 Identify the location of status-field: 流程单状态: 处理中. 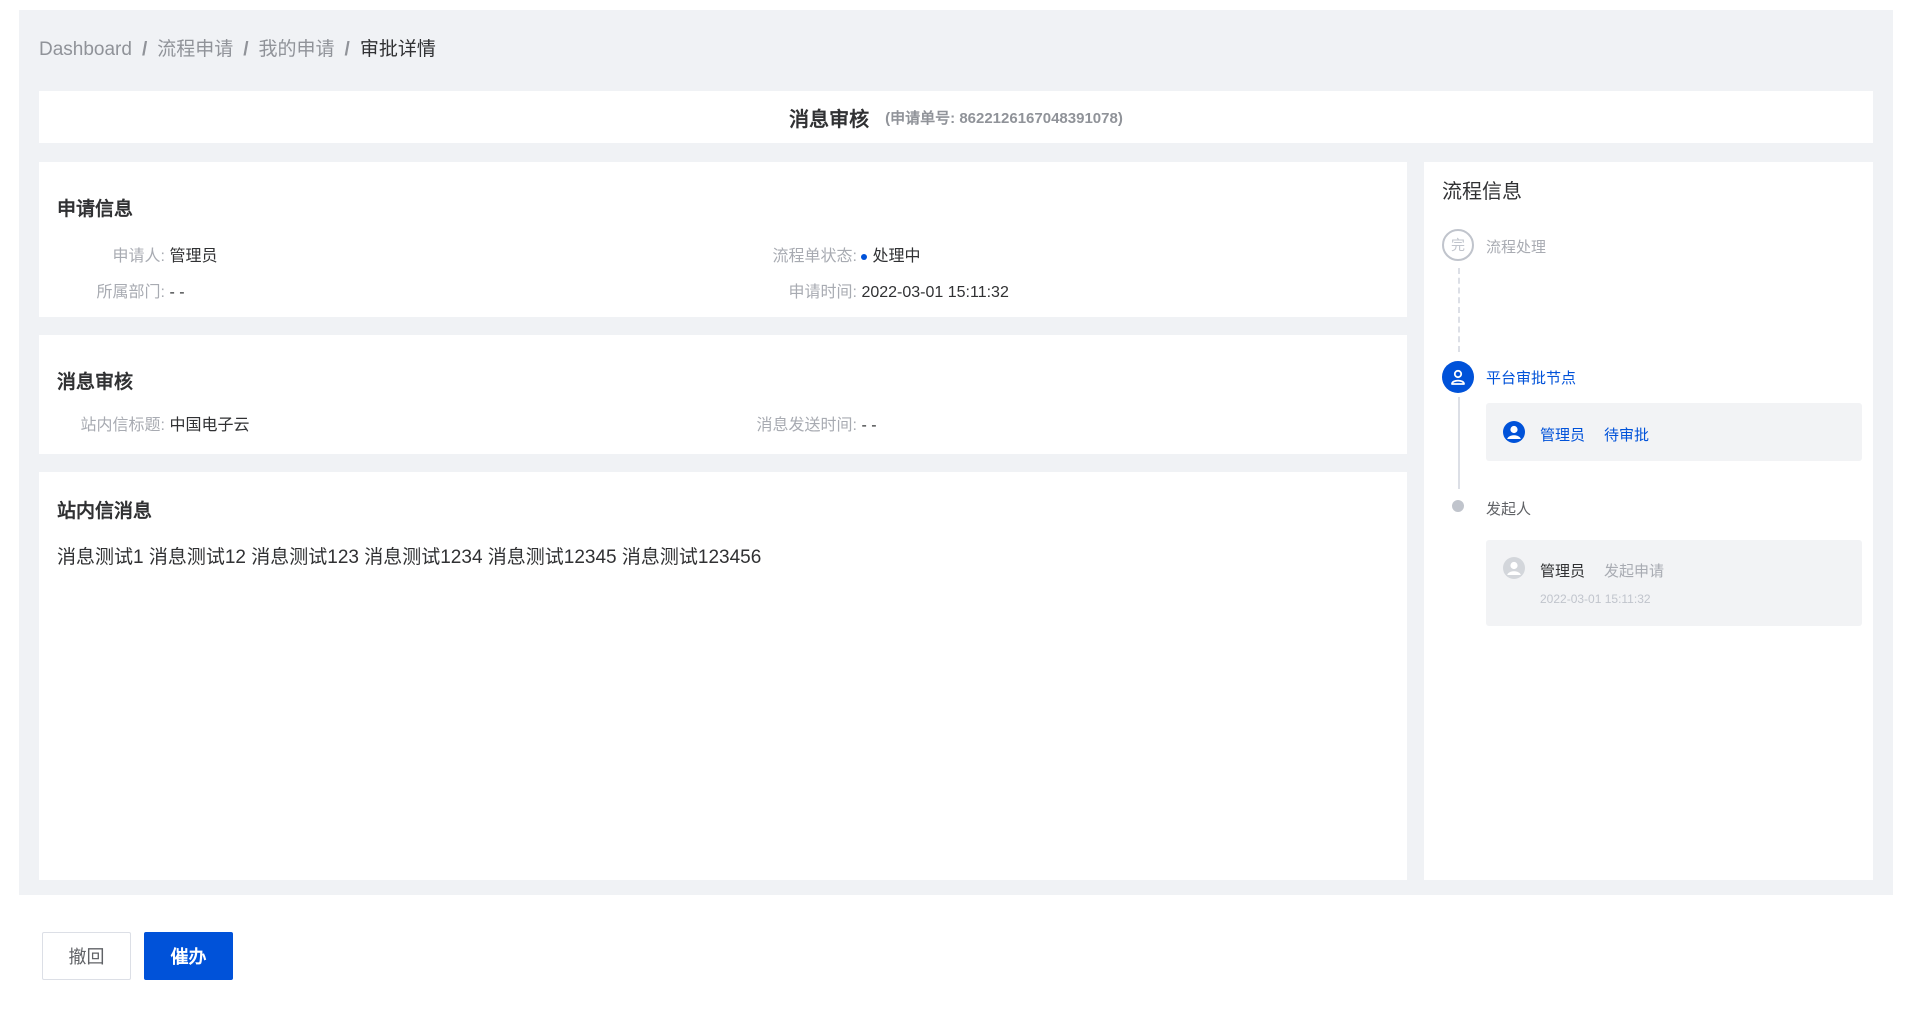
(830, 254).